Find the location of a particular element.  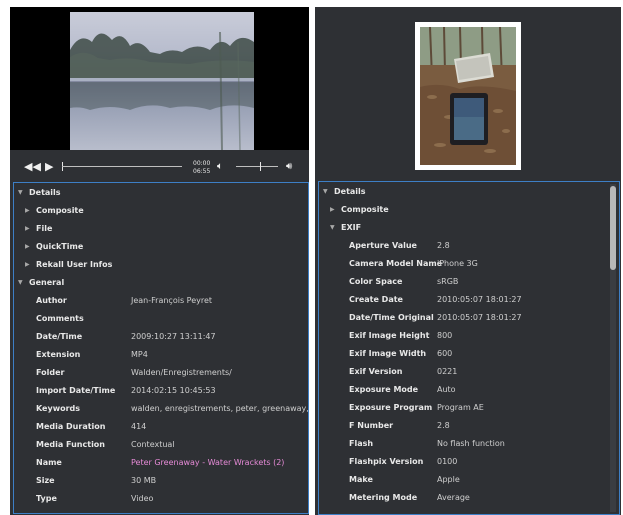

photo-illustration is located at coordinates (468, 96).